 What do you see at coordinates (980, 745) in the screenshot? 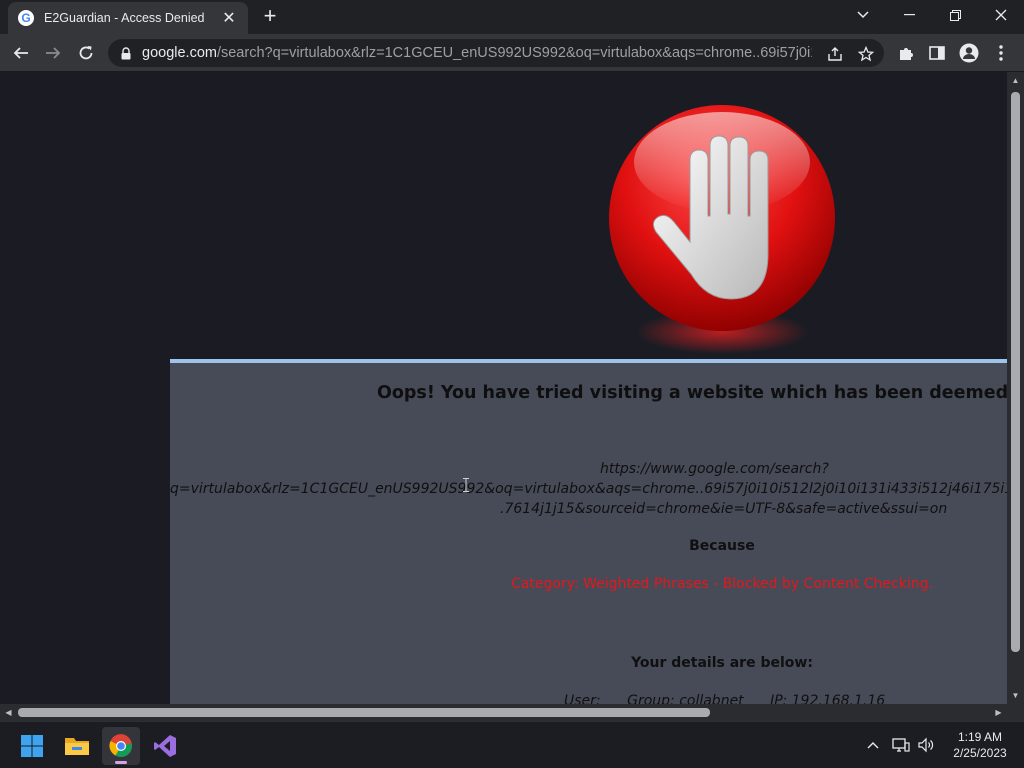
I see `system-clock: 1:19 AM 2/25/2023` at bounding box center [980, 745].